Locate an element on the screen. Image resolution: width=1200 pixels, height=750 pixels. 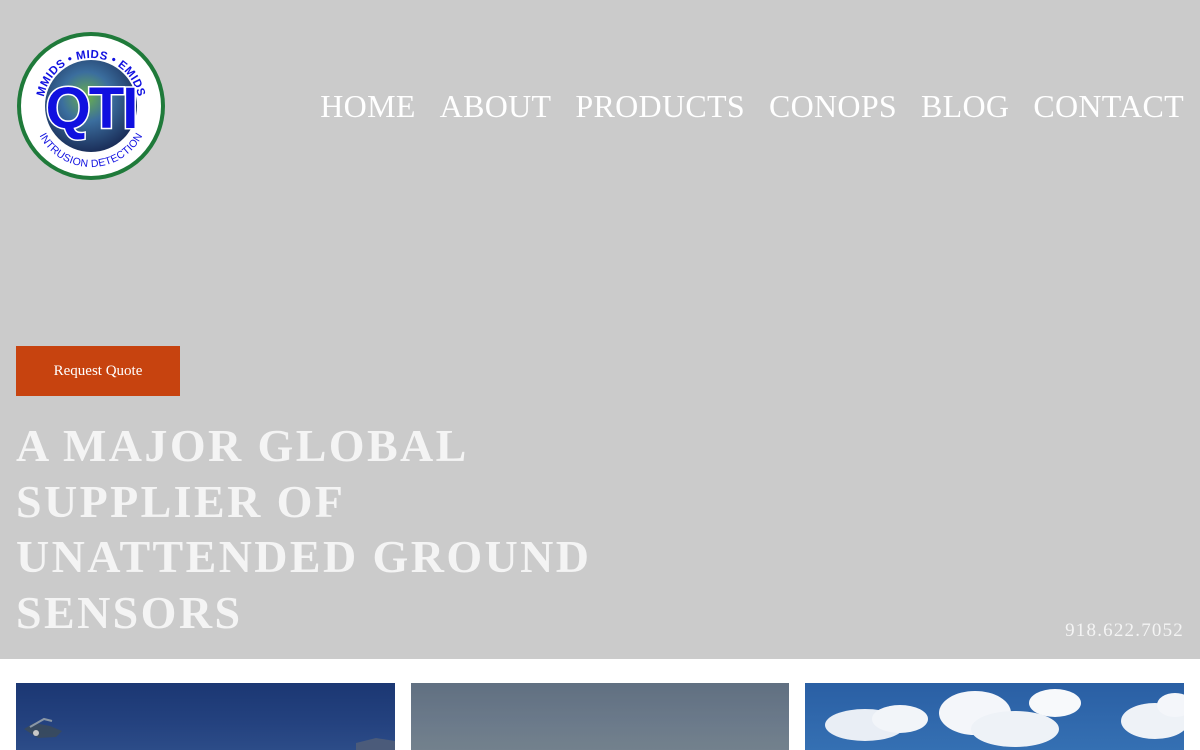
nav-about: ABOUT is located at coordinates (496, 106).